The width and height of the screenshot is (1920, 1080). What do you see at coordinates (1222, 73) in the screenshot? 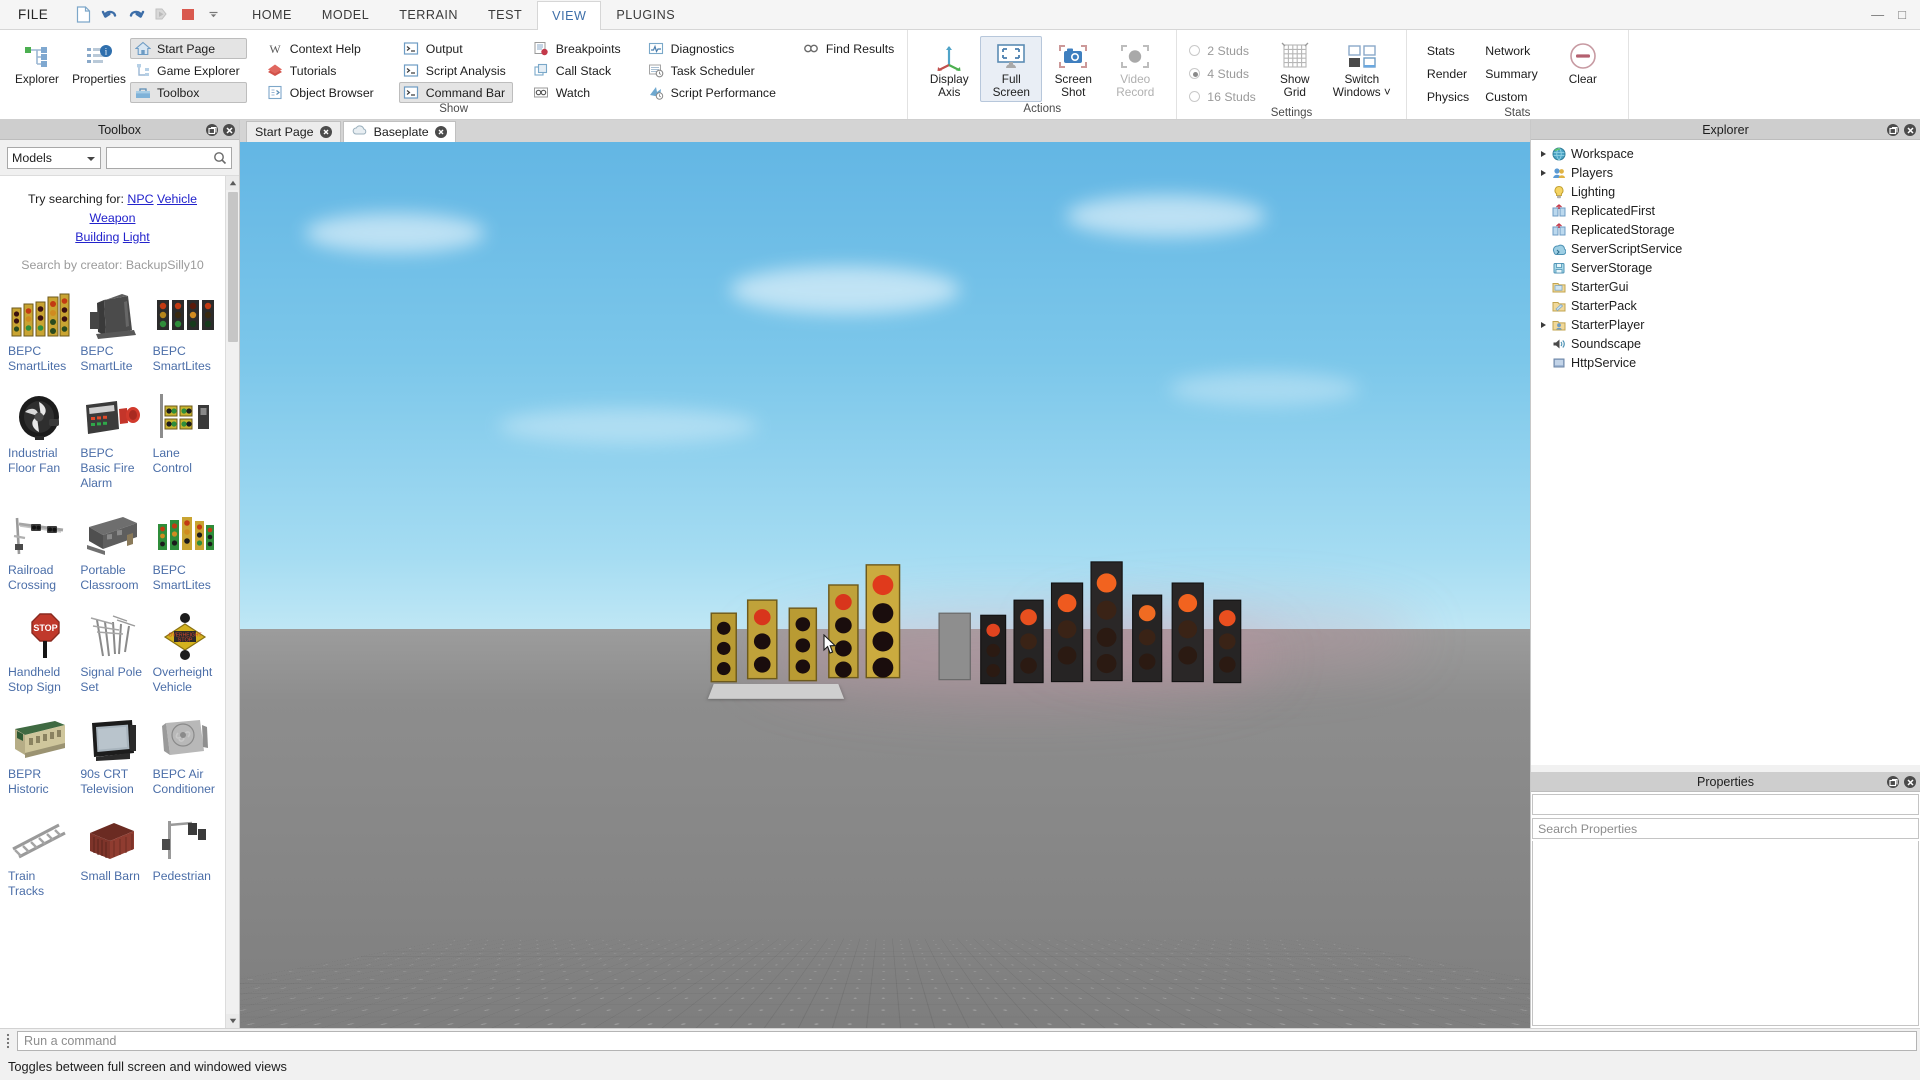
I see `grid-4-studs-radio: 4 Studs` at bounding box center [1222, 73].